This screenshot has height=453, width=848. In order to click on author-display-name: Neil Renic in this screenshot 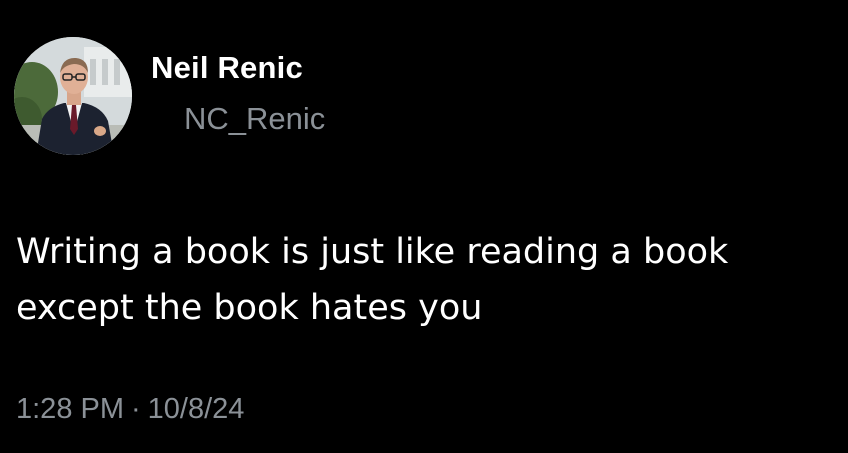, I will do `click(227, 68)`.